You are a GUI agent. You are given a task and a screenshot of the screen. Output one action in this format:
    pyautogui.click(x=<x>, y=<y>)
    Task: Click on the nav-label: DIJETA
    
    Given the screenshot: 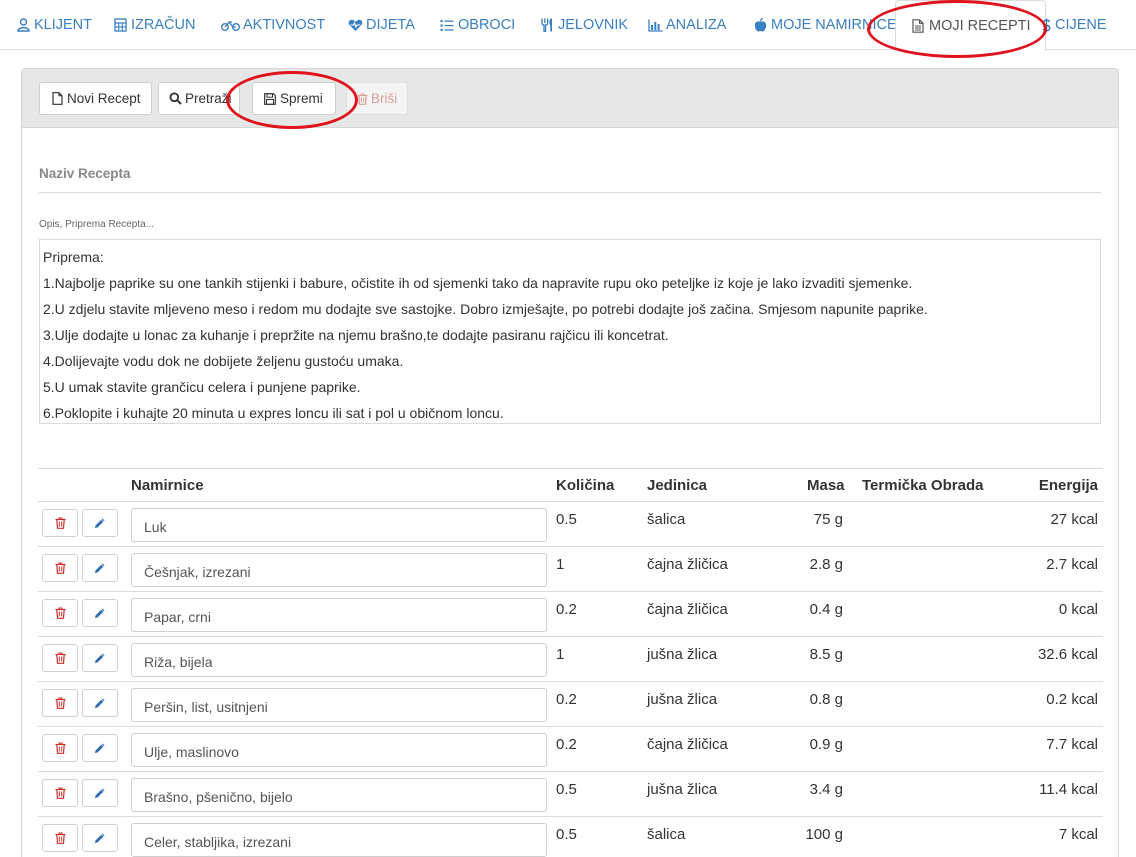 What is the action you would take?
    pyautogui.click(x=390, y=25)
    